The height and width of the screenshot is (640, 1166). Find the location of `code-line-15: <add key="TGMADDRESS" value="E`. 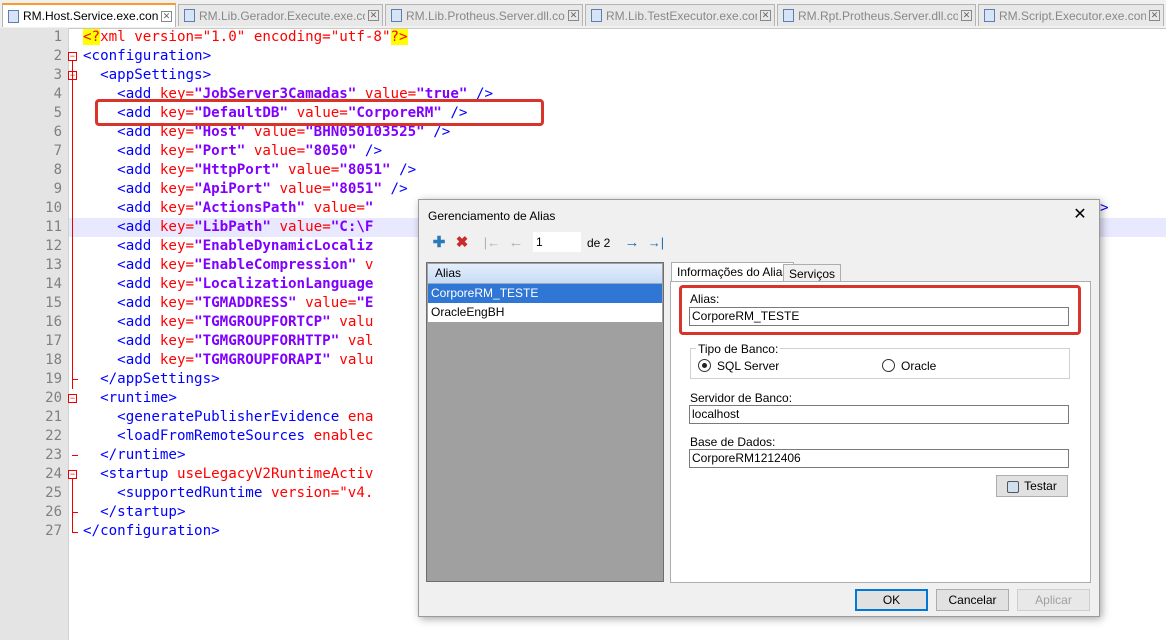

code-line-15: <add key="TGMADDRESS" value="E is located at coordinates (245, 303).